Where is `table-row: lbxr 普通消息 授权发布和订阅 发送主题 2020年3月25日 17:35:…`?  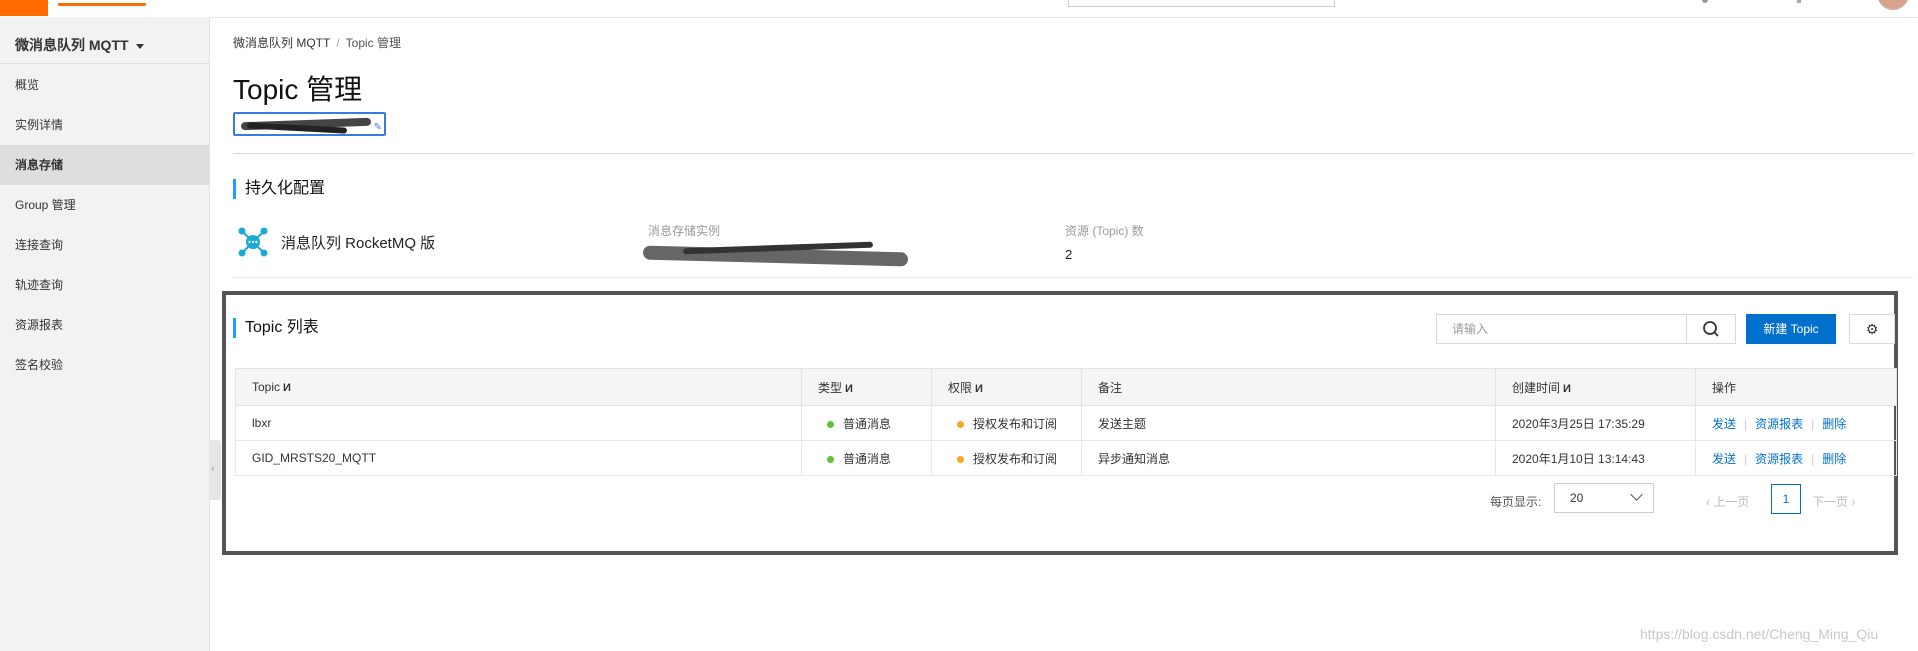
table-row: lbxr 普通消息 授权发布和订阅 发送主题 2020年3月25日 17:35:… is located at coordinates (1066, 423).